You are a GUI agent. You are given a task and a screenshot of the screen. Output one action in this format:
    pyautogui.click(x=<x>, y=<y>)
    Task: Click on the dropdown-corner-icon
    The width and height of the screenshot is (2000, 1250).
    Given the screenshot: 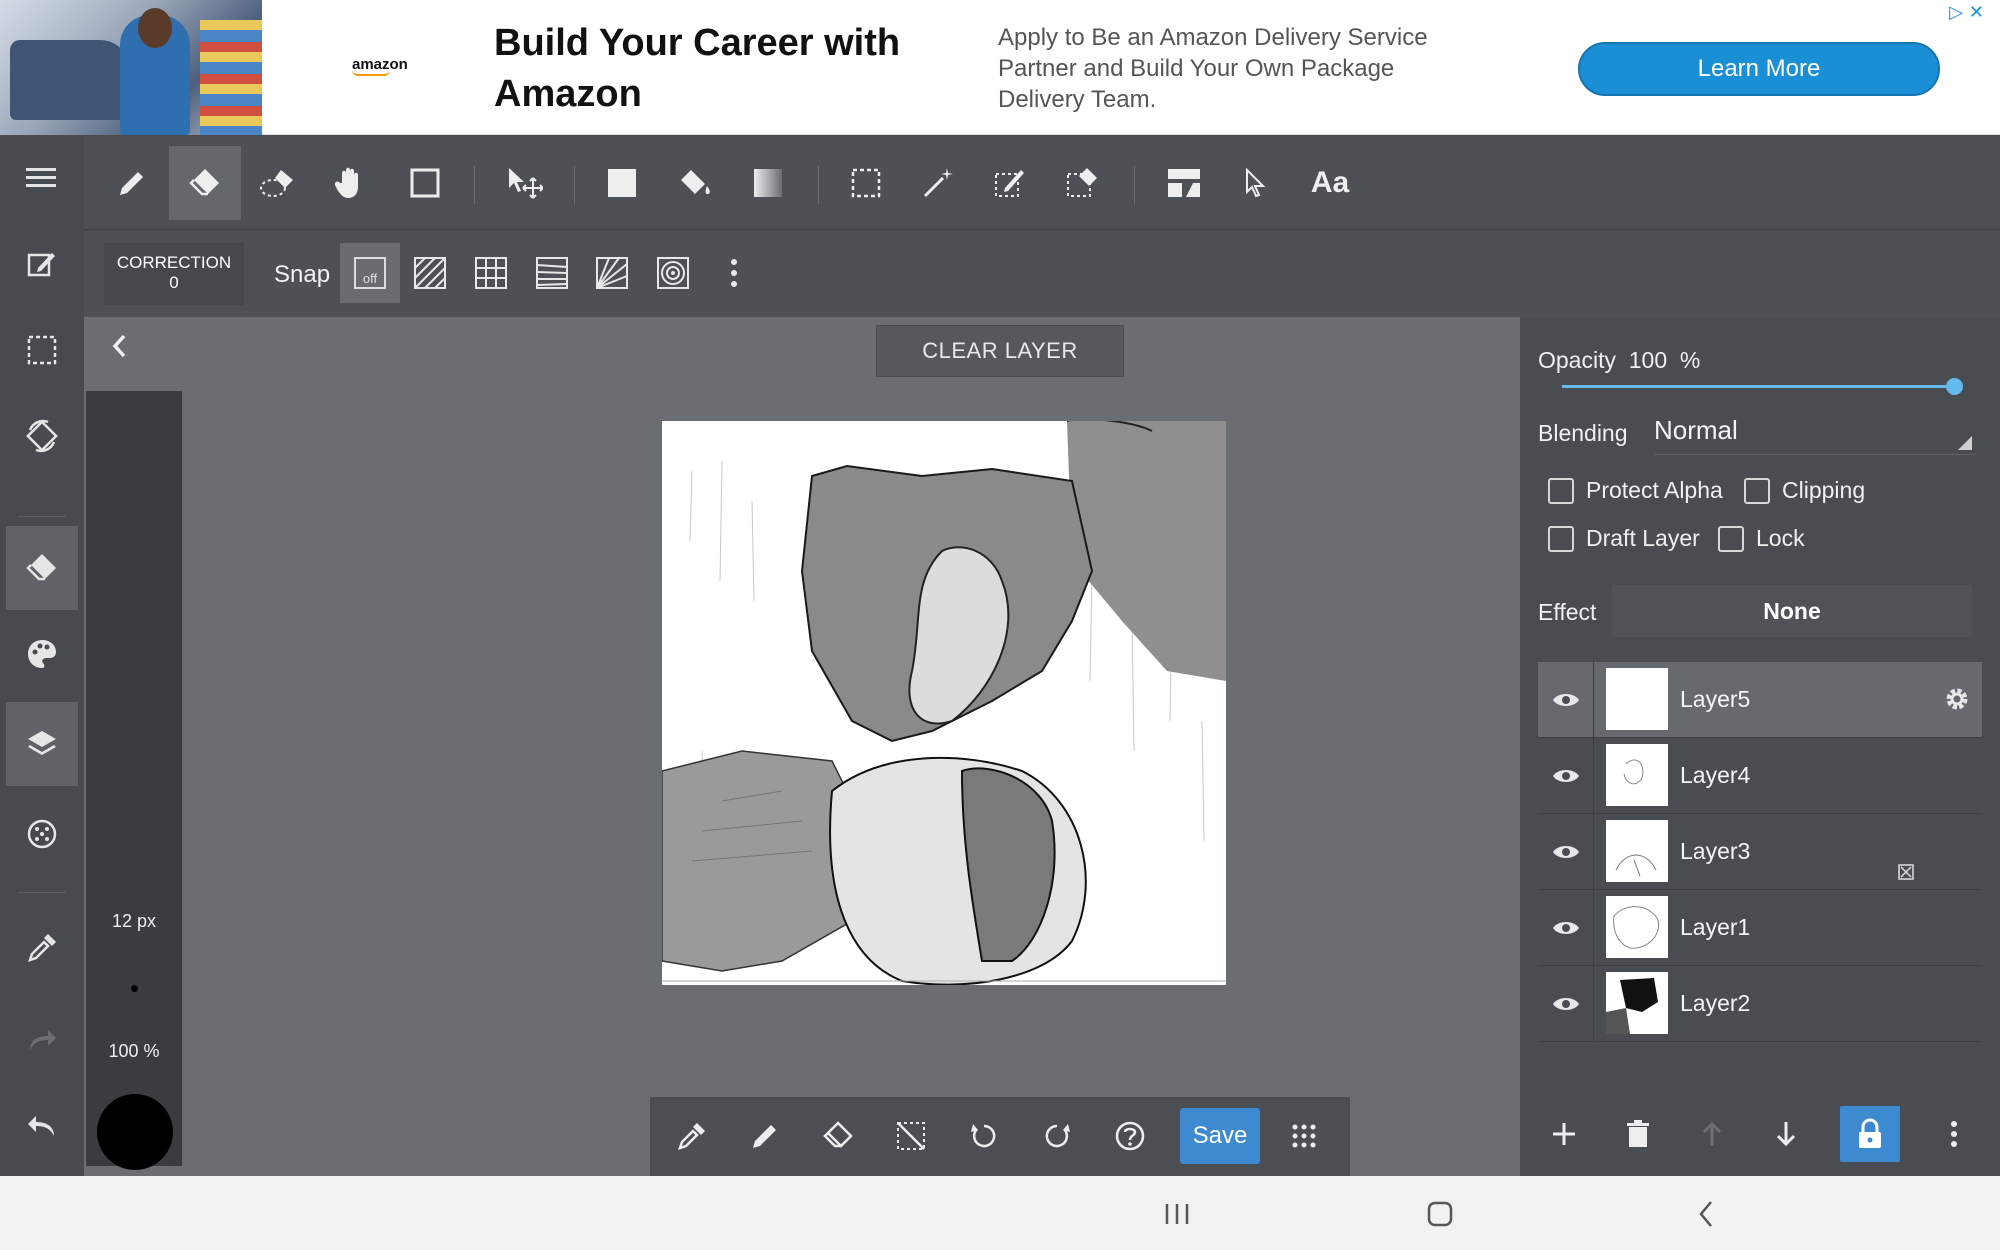 What is the action you would take?
    pyautogui.click(x=1965, y=443)
    